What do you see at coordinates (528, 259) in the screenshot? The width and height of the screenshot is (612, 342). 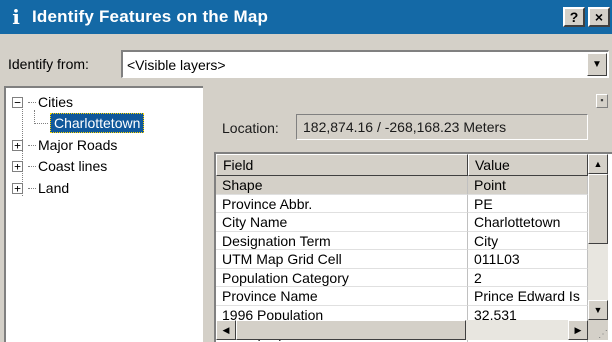 I see `value-cell: 011L03` at bounding box center [528, 259].